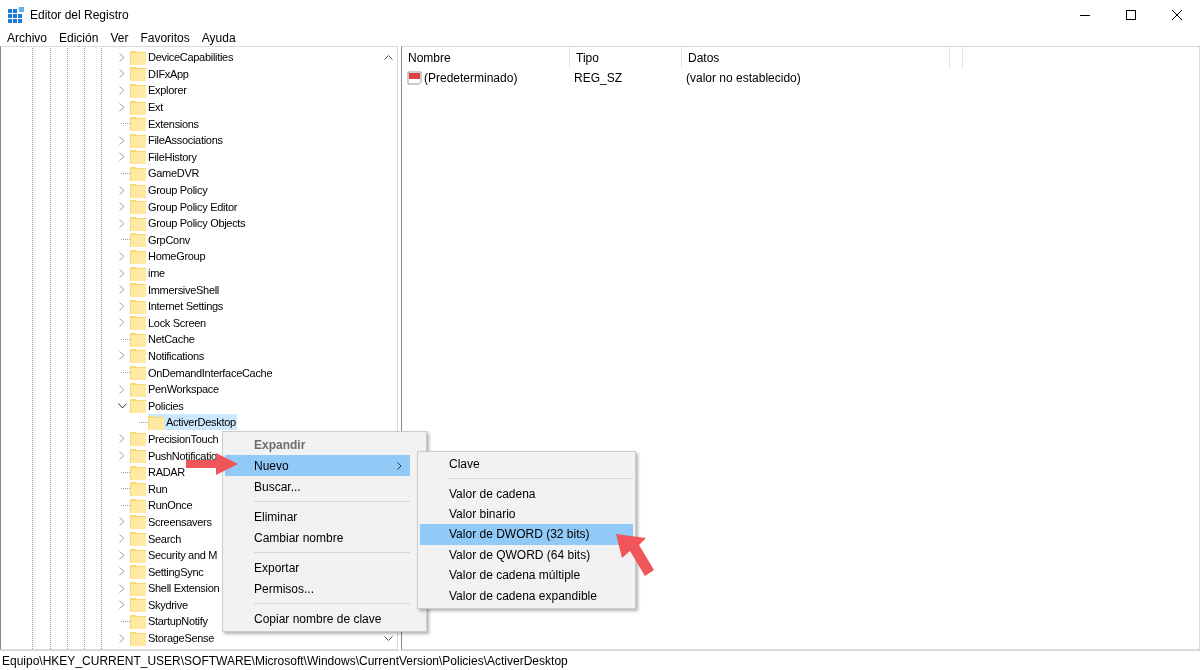 This screenshot has height=670, width=1200. Describe the element at coordinates (184, 206) in the screenshot. I see `tree-item: Group Policy Editor` at that location.